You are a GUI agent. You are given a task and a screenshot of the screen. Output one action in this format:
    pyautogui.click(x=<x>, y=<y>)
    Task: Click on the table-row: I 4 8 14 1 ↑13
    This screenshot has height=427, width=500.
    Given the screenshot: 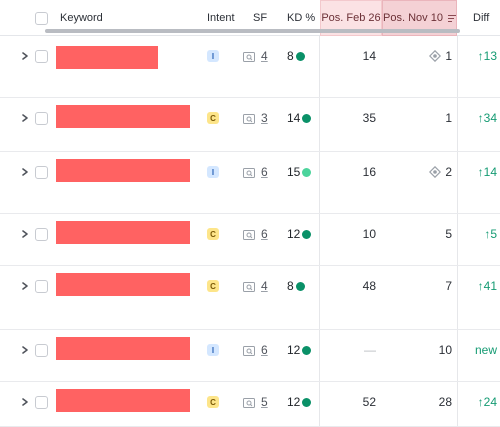 What is the action you would take?
    pyautogui.click(x=250, y=67)
    